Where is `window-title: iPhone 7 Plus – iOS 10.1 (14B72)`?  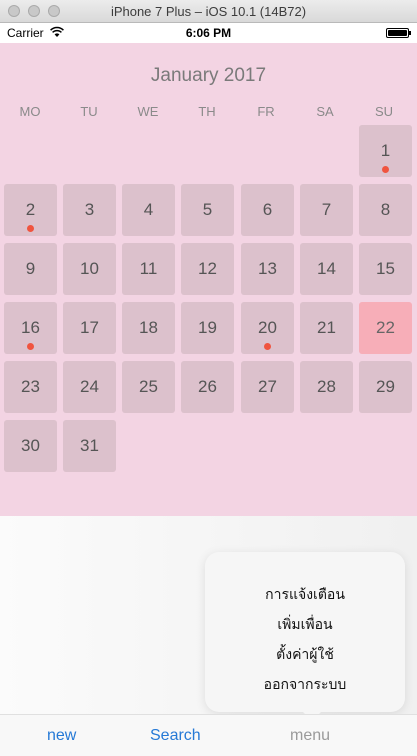
window-title: iPhone 7 Plus – iOS 10.1 (14B72) is located at coordinates (208, 11).